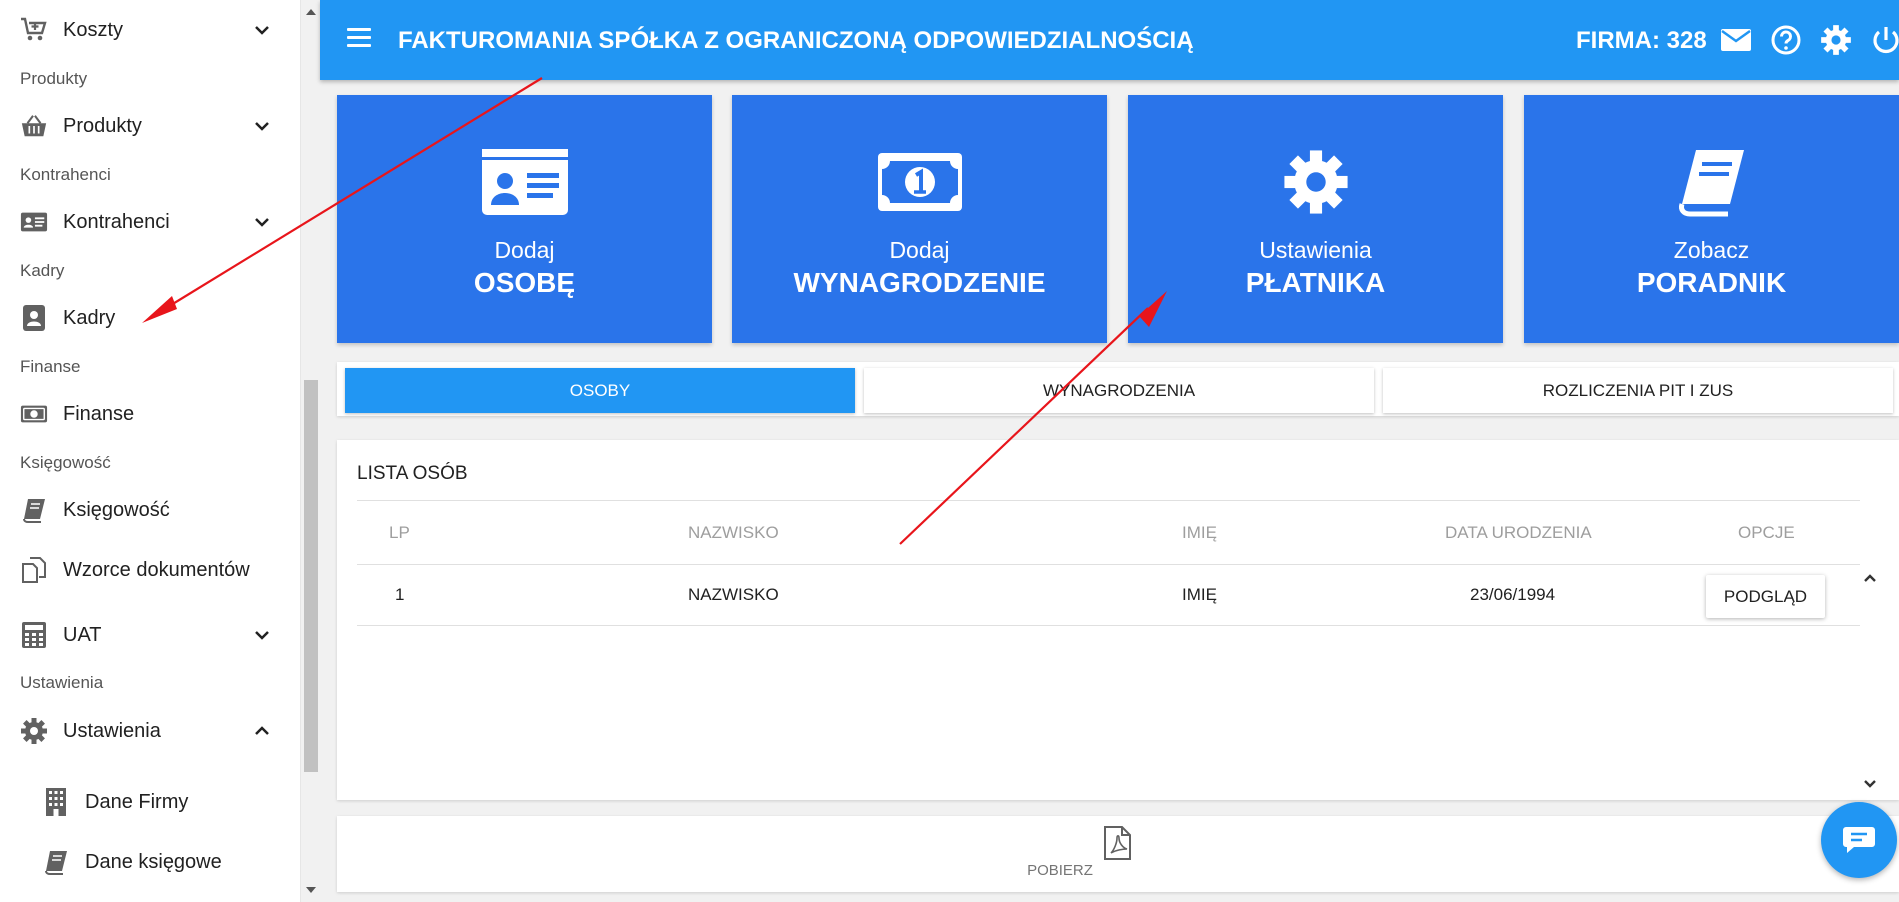  Describe the element at coordinates (311, 576) in the screenshot. I see `scrollbar-thumb` at that location.